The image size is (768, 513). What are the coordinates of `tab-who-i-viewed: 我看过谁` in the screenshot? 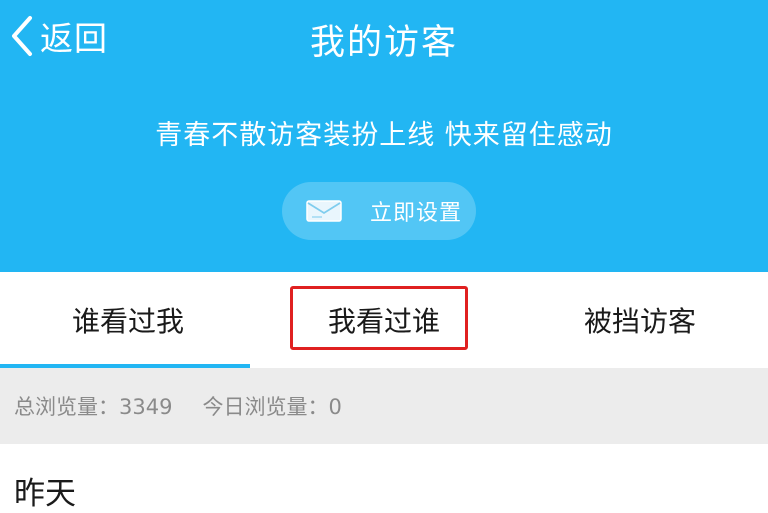 It's located at (384, 320).